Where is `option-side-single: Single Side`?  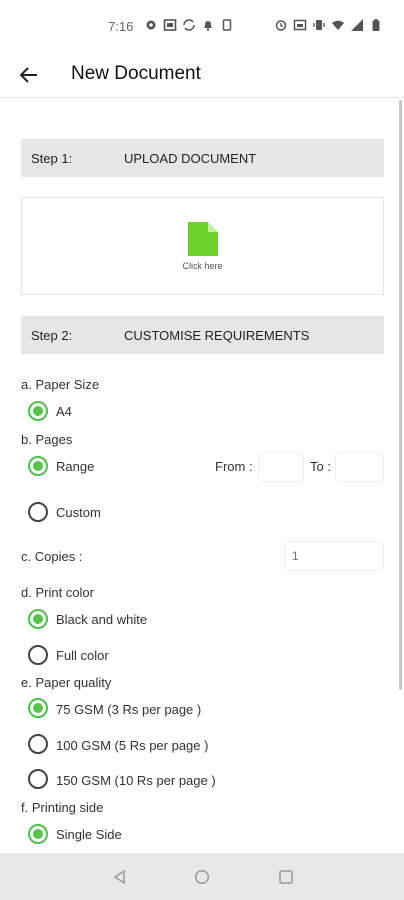 option-side-single: Single Side is located at coordinates (89, 834).